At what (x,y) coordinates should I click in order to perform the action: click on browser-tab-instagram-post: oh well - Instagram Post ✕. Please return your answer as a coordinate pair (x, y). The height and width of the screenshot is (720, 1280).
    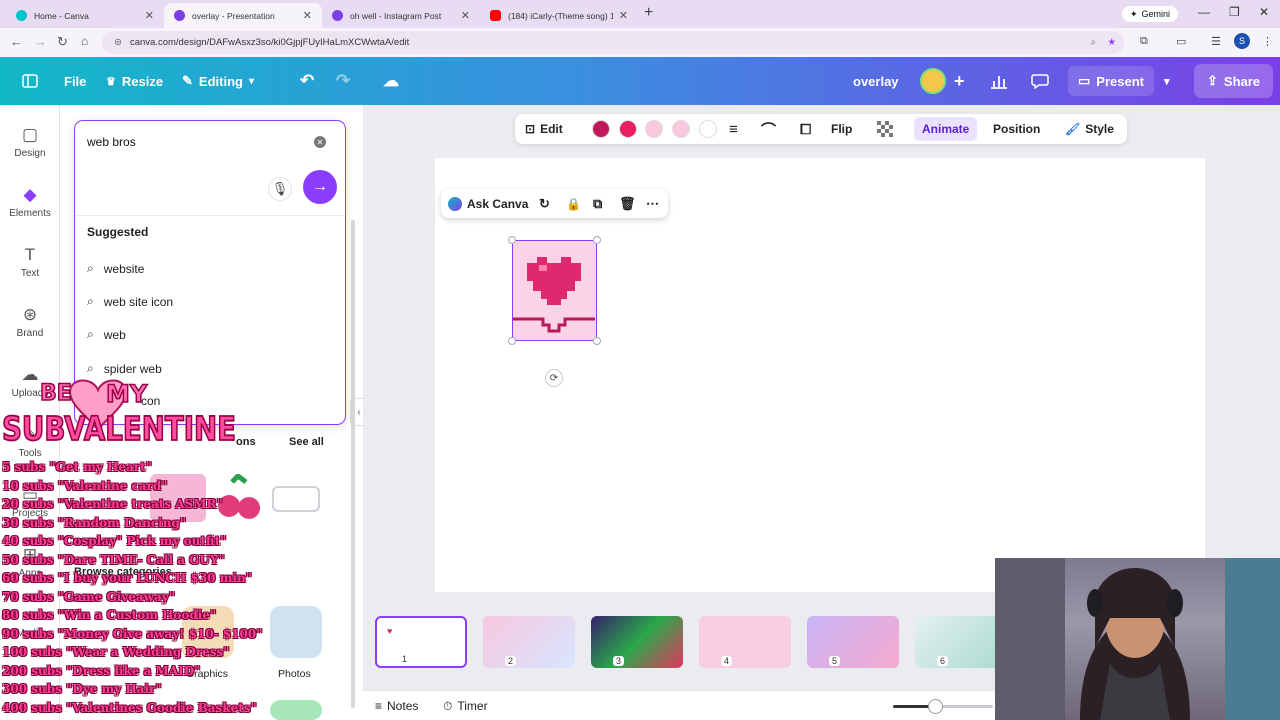
    Looking at the image, I should click on (401, 15).